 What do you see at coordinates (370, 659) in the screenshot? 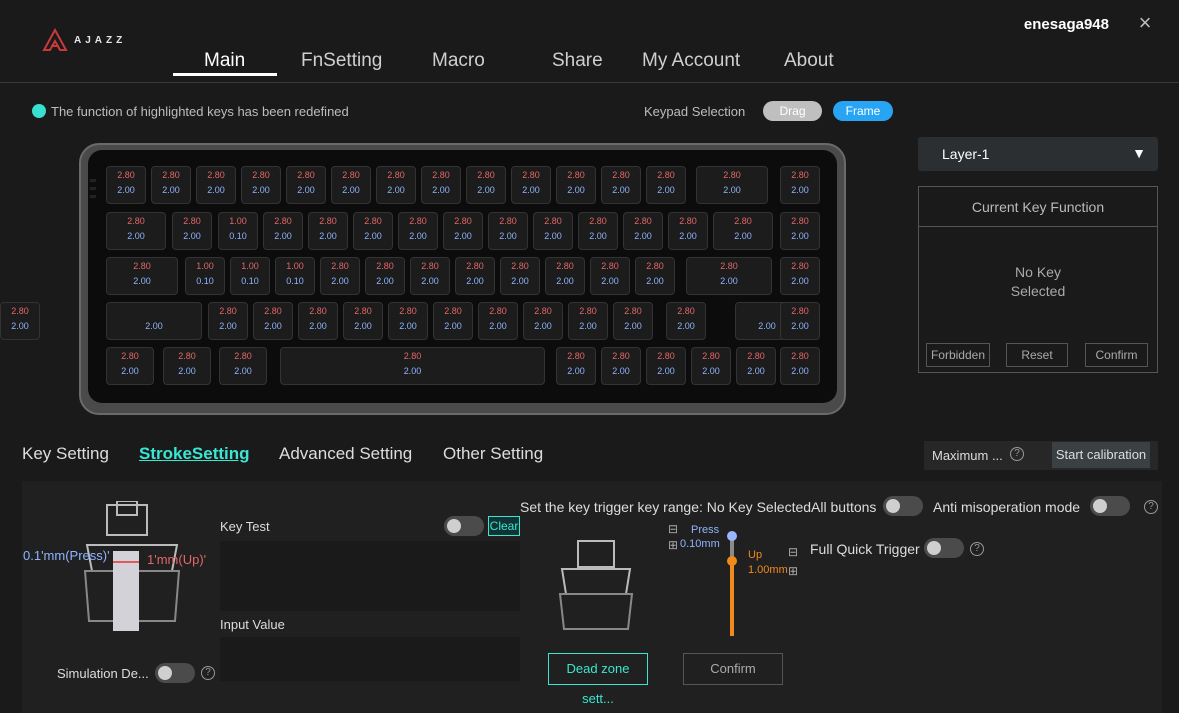
I see `input-value-field` at bounding box center [370, 659].